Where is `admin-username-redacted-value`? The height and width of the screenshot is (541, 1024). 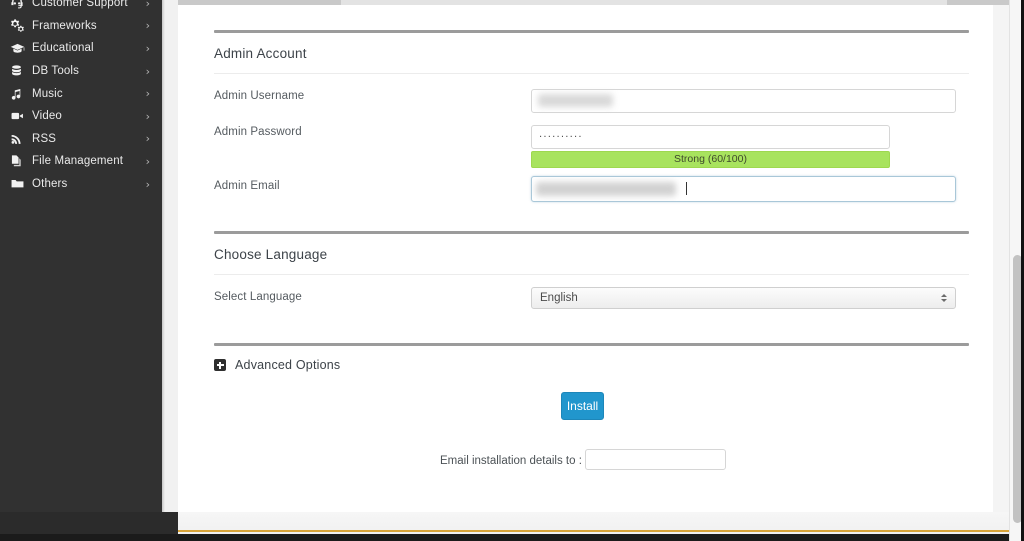 admin-username-redacted-value is located at coordinates (575, 100).